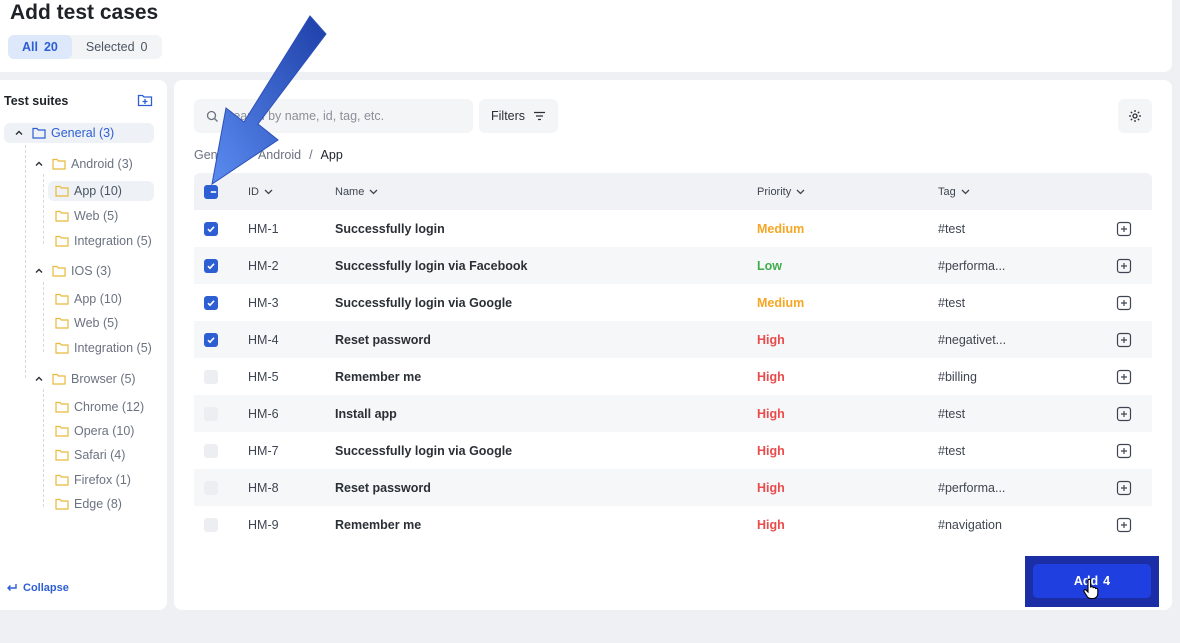  I want to click on cell-id: HM-8, so click(263, 487).